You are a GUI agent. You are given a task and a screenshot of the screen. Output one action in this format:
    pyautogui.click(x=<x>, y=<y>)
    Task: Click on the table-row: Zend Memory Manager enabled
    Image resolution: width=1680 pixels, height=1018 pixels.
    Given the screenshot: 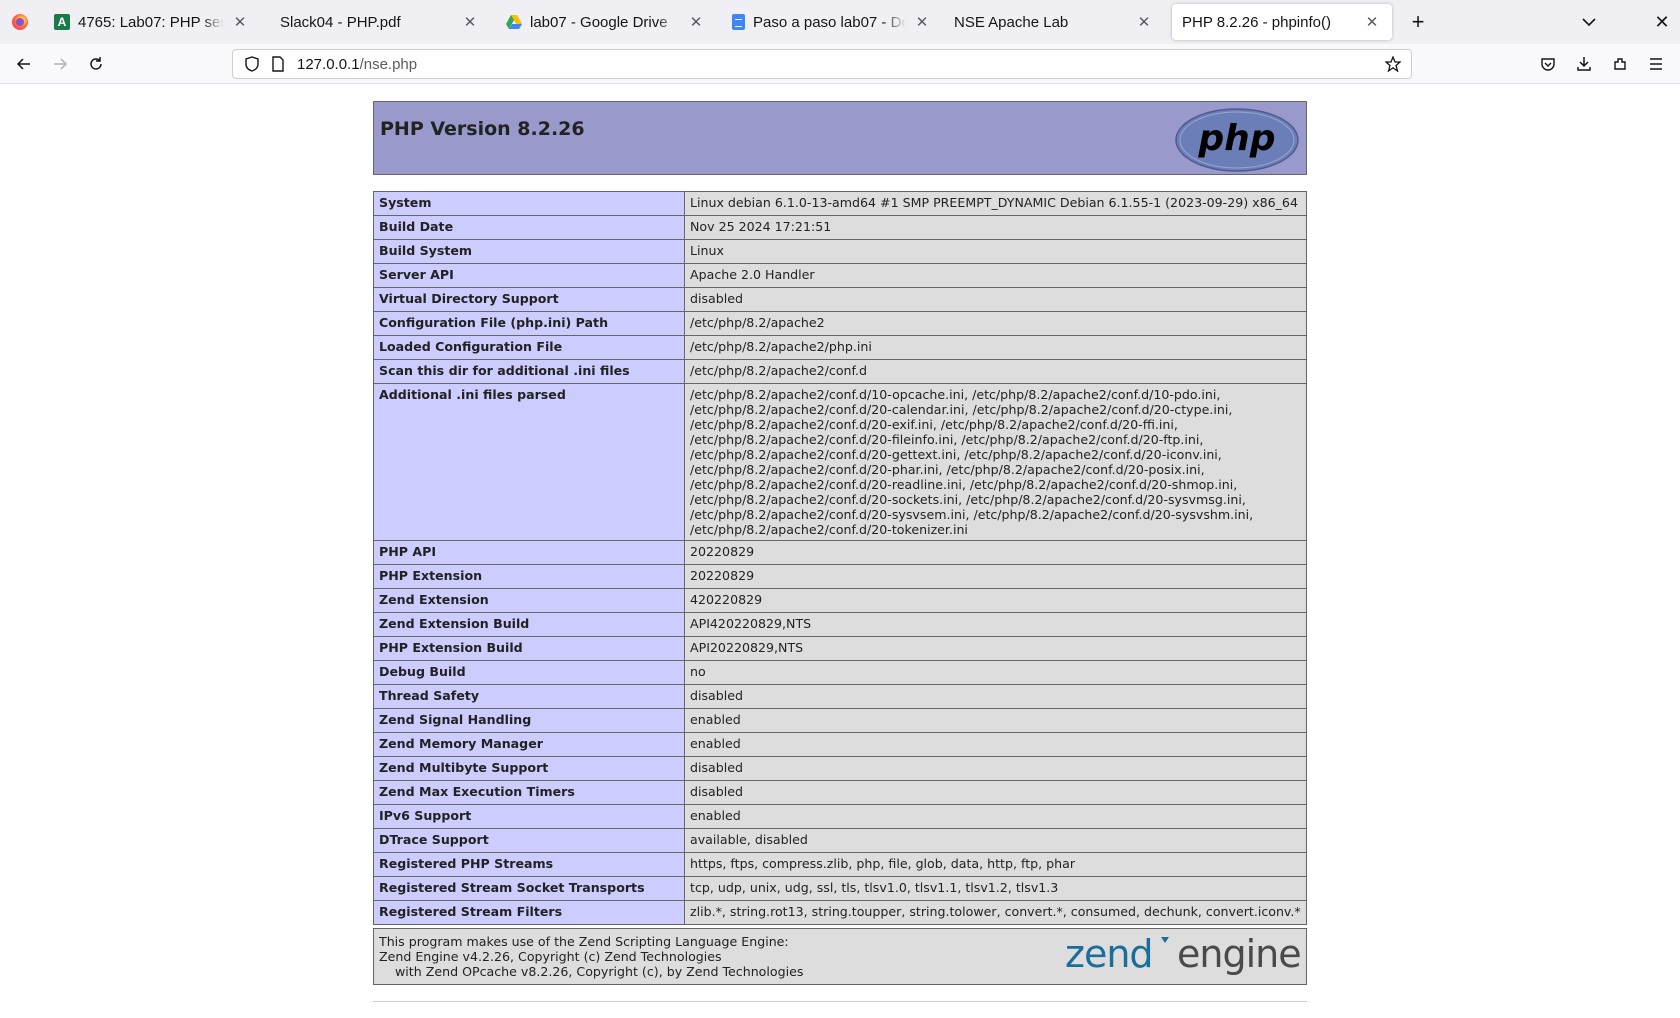 What is the action you would take?
    pyautogui.click(x=840, y=744)
    